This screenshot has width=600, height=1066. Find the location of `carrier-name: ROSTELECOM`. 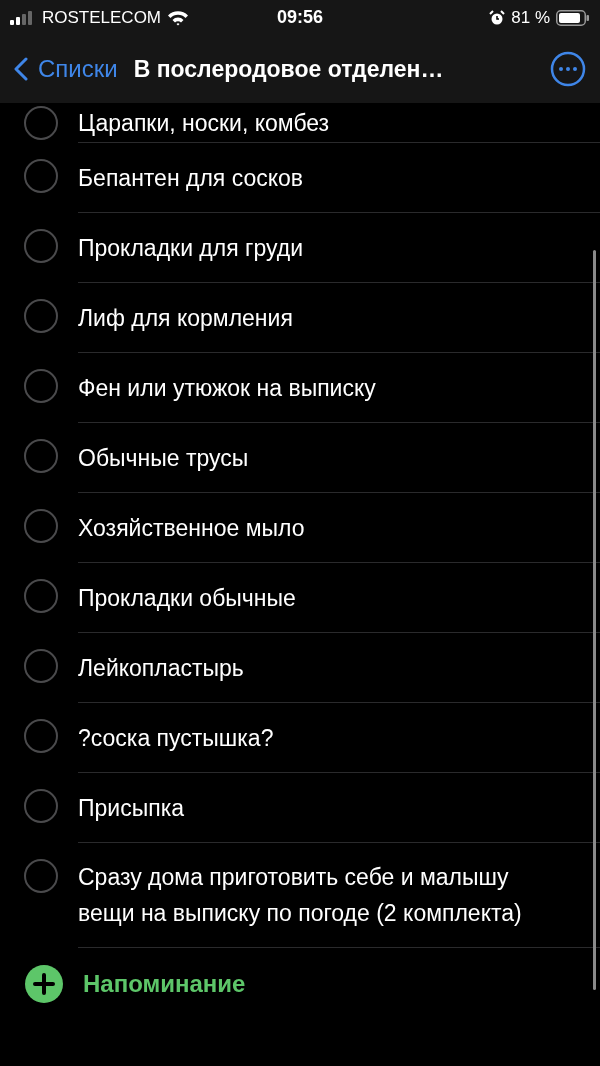

carrier-name: ROSTELECOM is located at coordinates (102, 17).